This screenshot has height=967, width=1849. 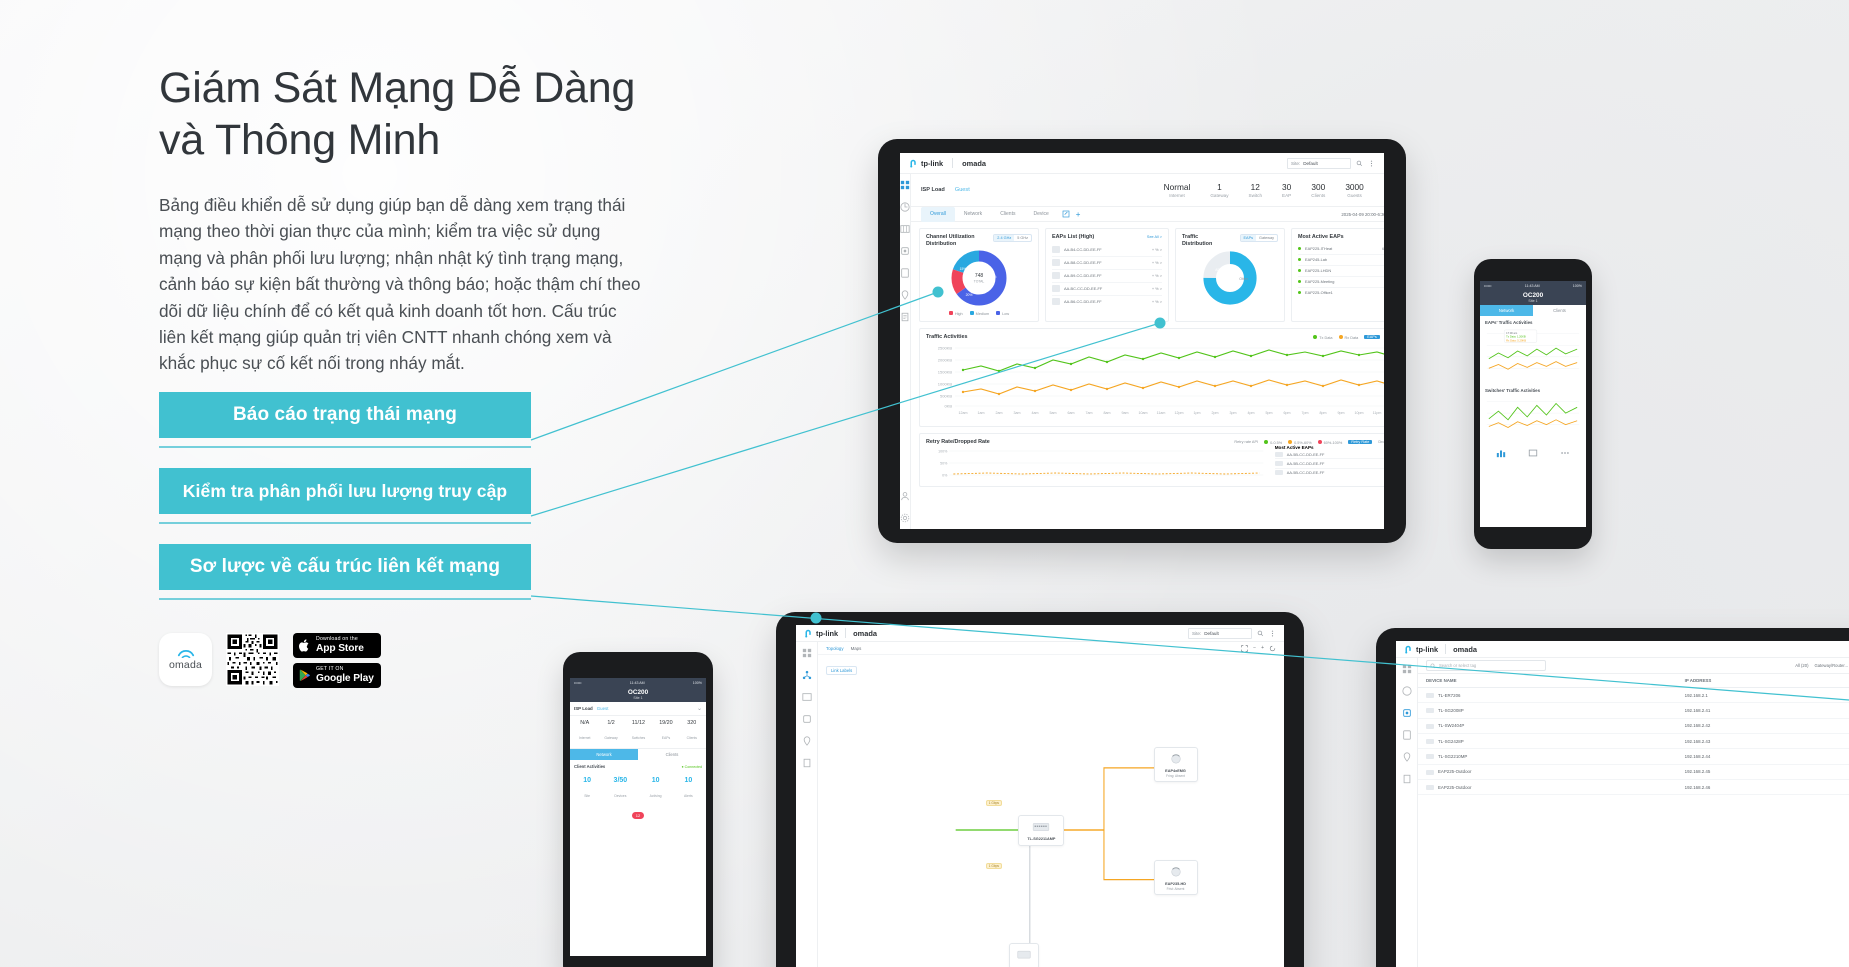 What do you see at coordinates (1533, 453) in the screenshot?
I see `devices-nav-icon` at bounding box center [1533, 453].